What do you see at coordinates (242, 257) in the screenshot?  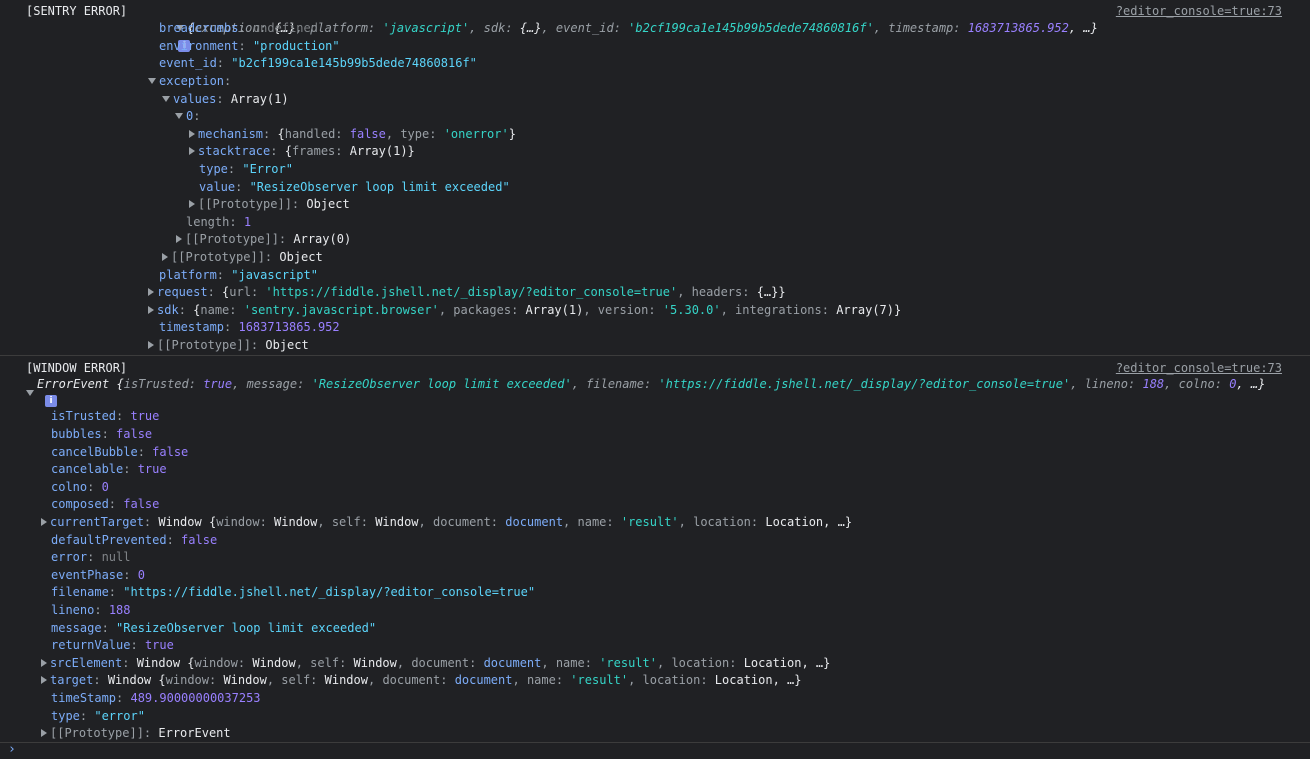 I see `prop-prototype-exception: [[Prototype]]: Object` at bounding box center [242, 257].